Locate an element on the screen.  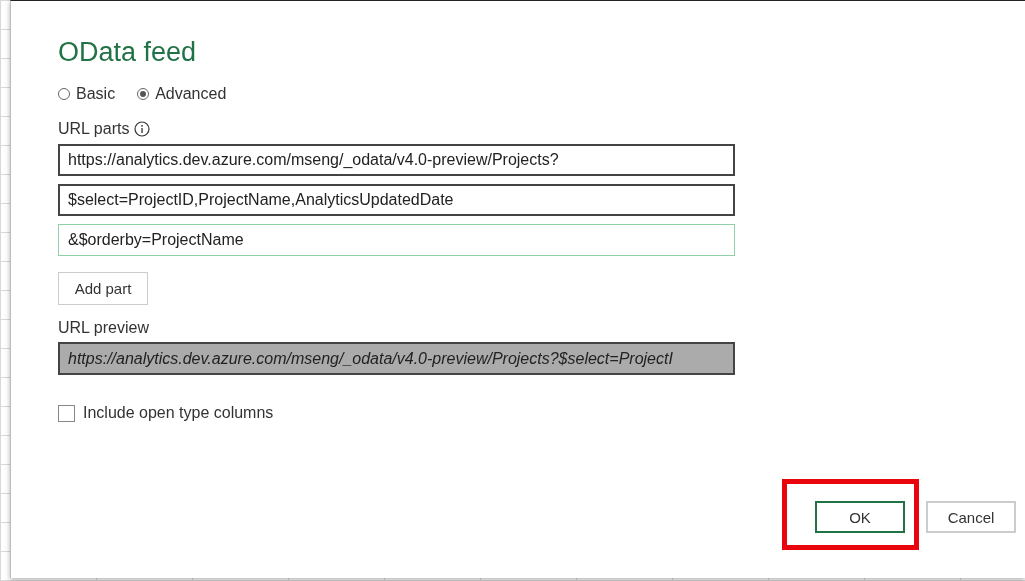
info-icon is located at coordinates (142, 129).